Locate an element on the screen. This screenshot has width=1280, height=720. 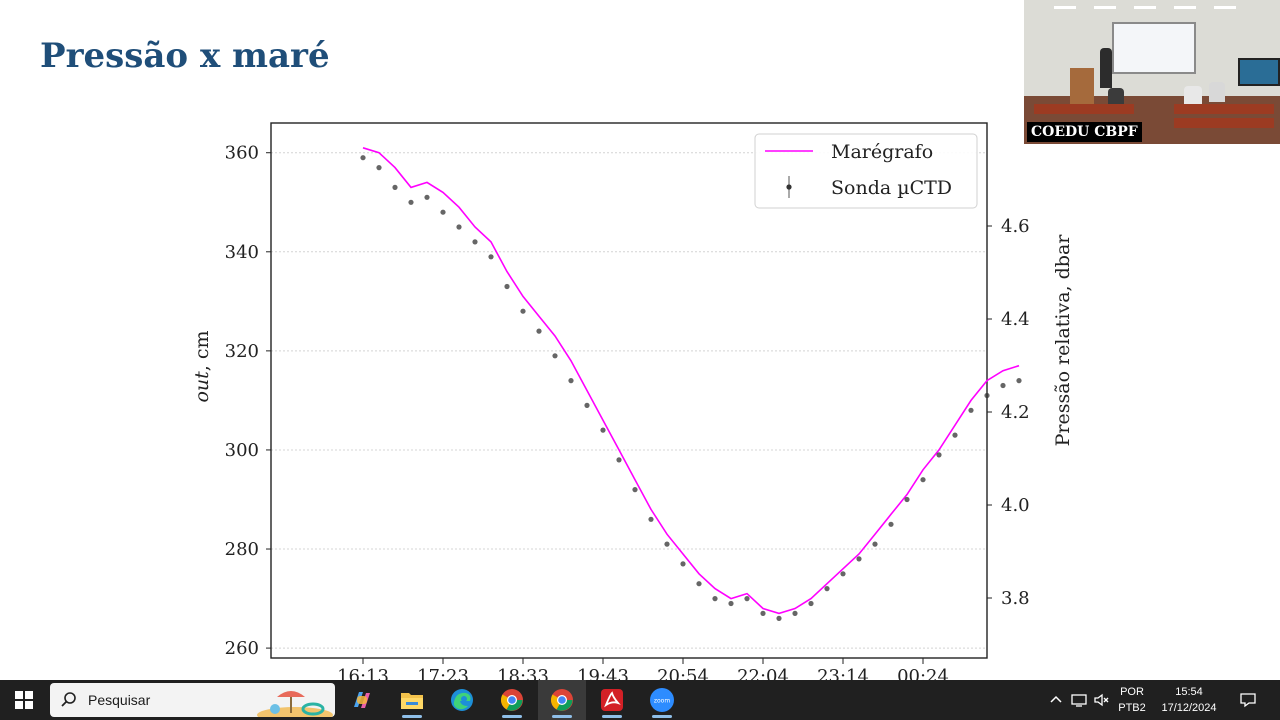
taskbar-app-zoom: zoom is located at coordinates (662, 700).